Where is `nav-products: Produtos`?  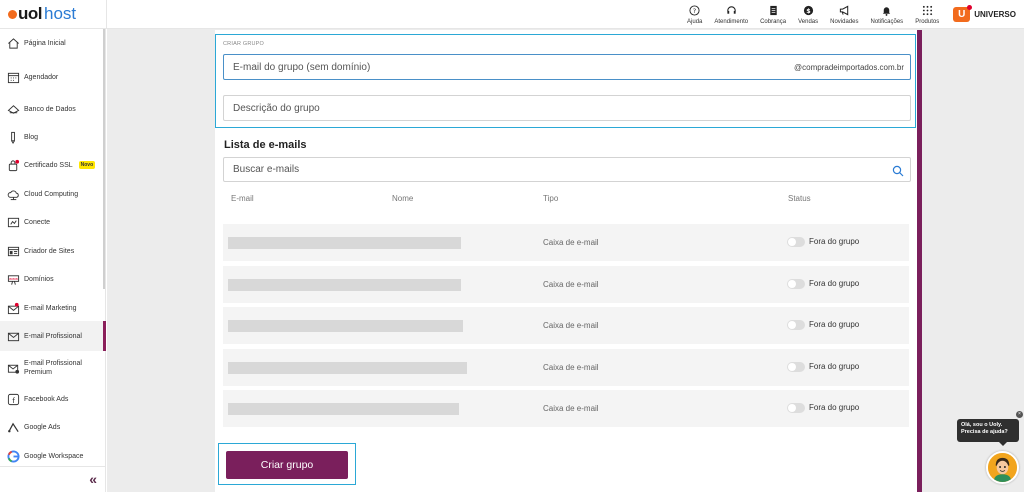 nav-products: Produtos is located at coordinates (927, 15).